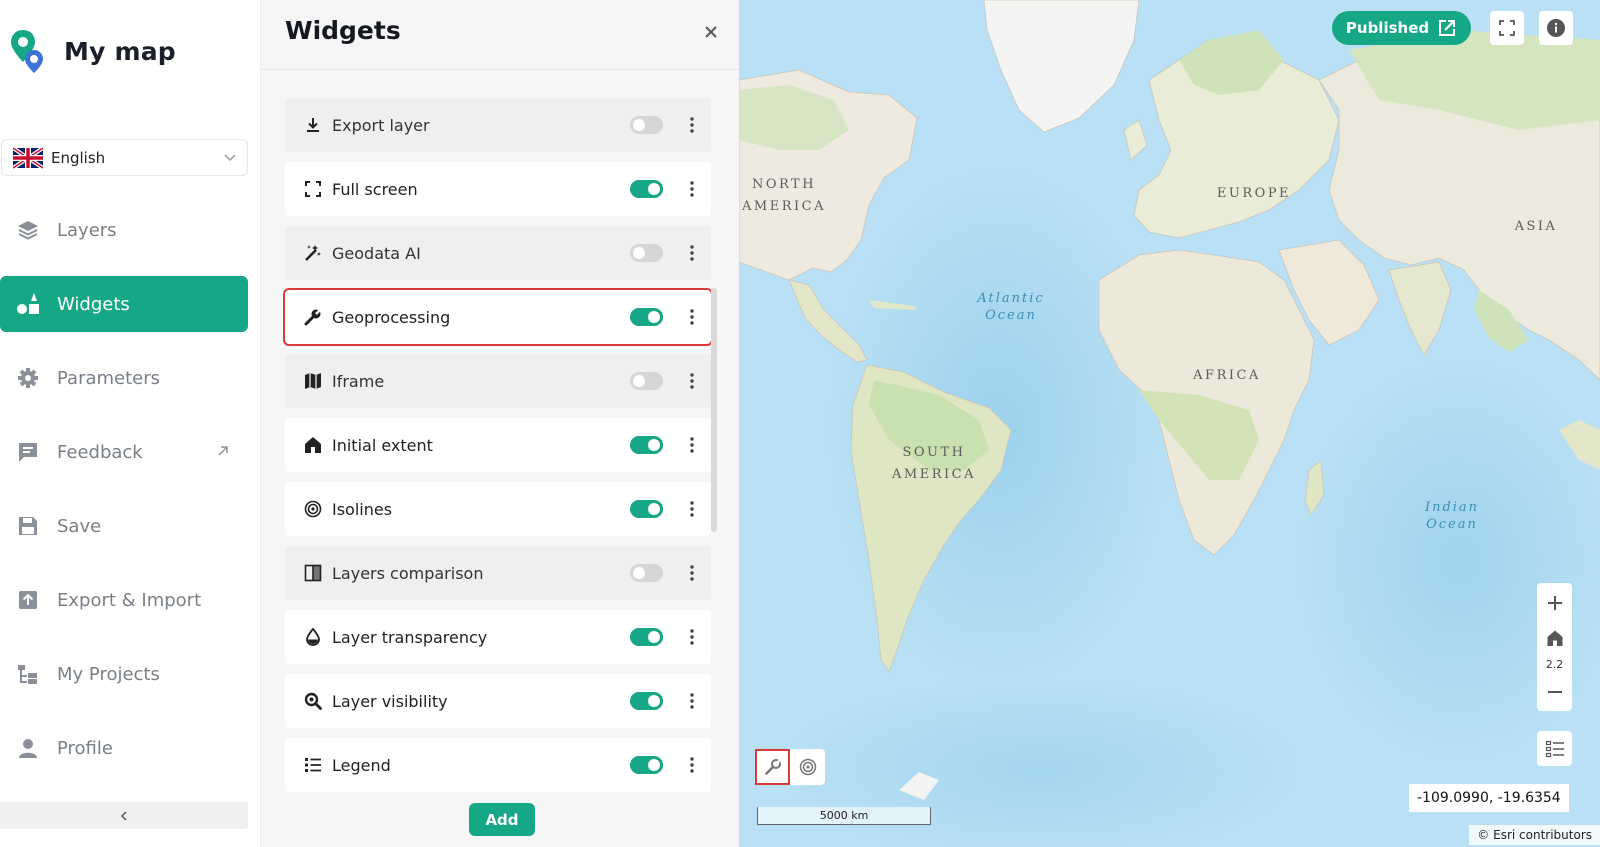 This screenshot has width=1600, height=847. What do you see at coordinates (361, 765) in the screenshot?
I see `widget-label: Legend` at bounding box center [361, 765].